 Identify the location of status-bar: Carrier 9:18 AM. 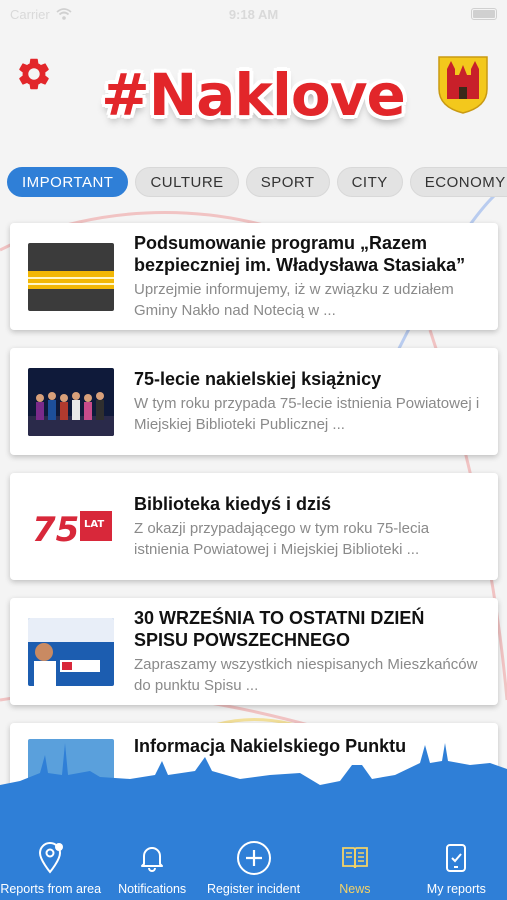
(253, 14).